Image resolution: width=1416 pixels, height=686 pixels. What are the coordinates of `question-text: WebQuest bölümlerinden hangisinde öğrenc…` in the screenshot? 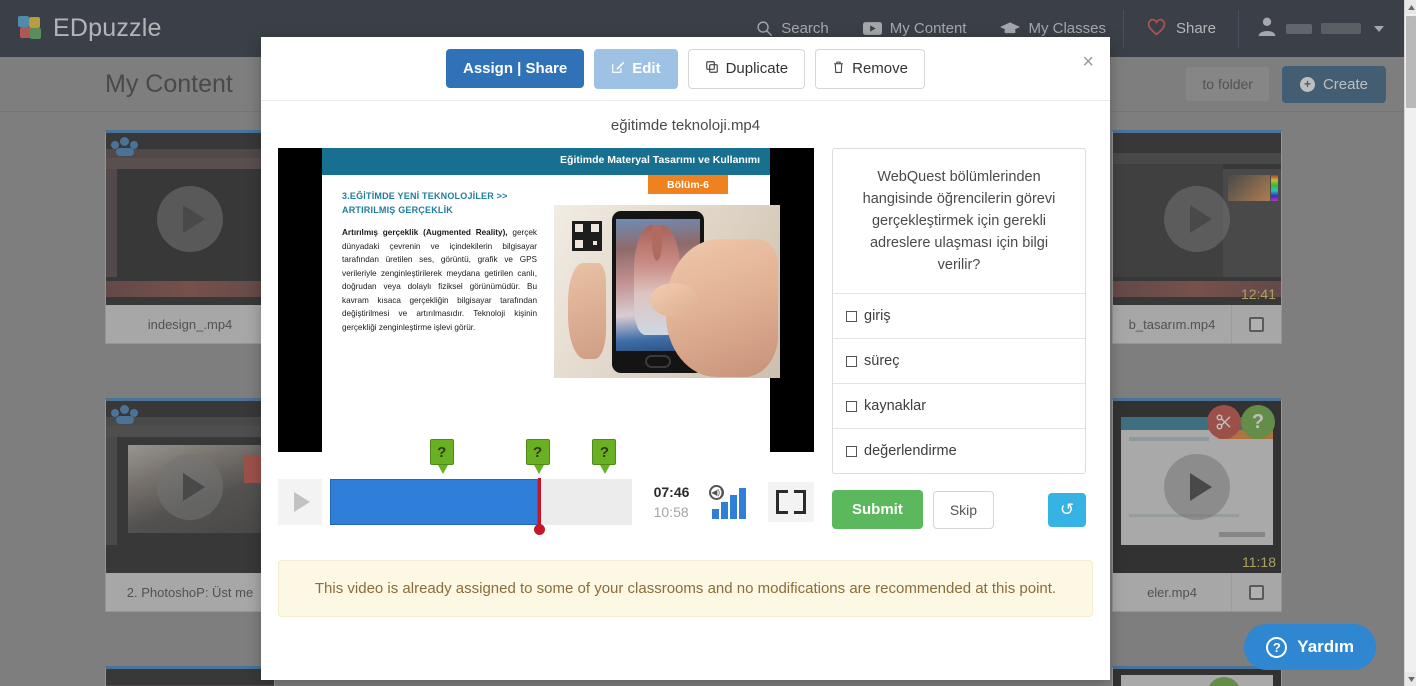 It's located at (959, 222).